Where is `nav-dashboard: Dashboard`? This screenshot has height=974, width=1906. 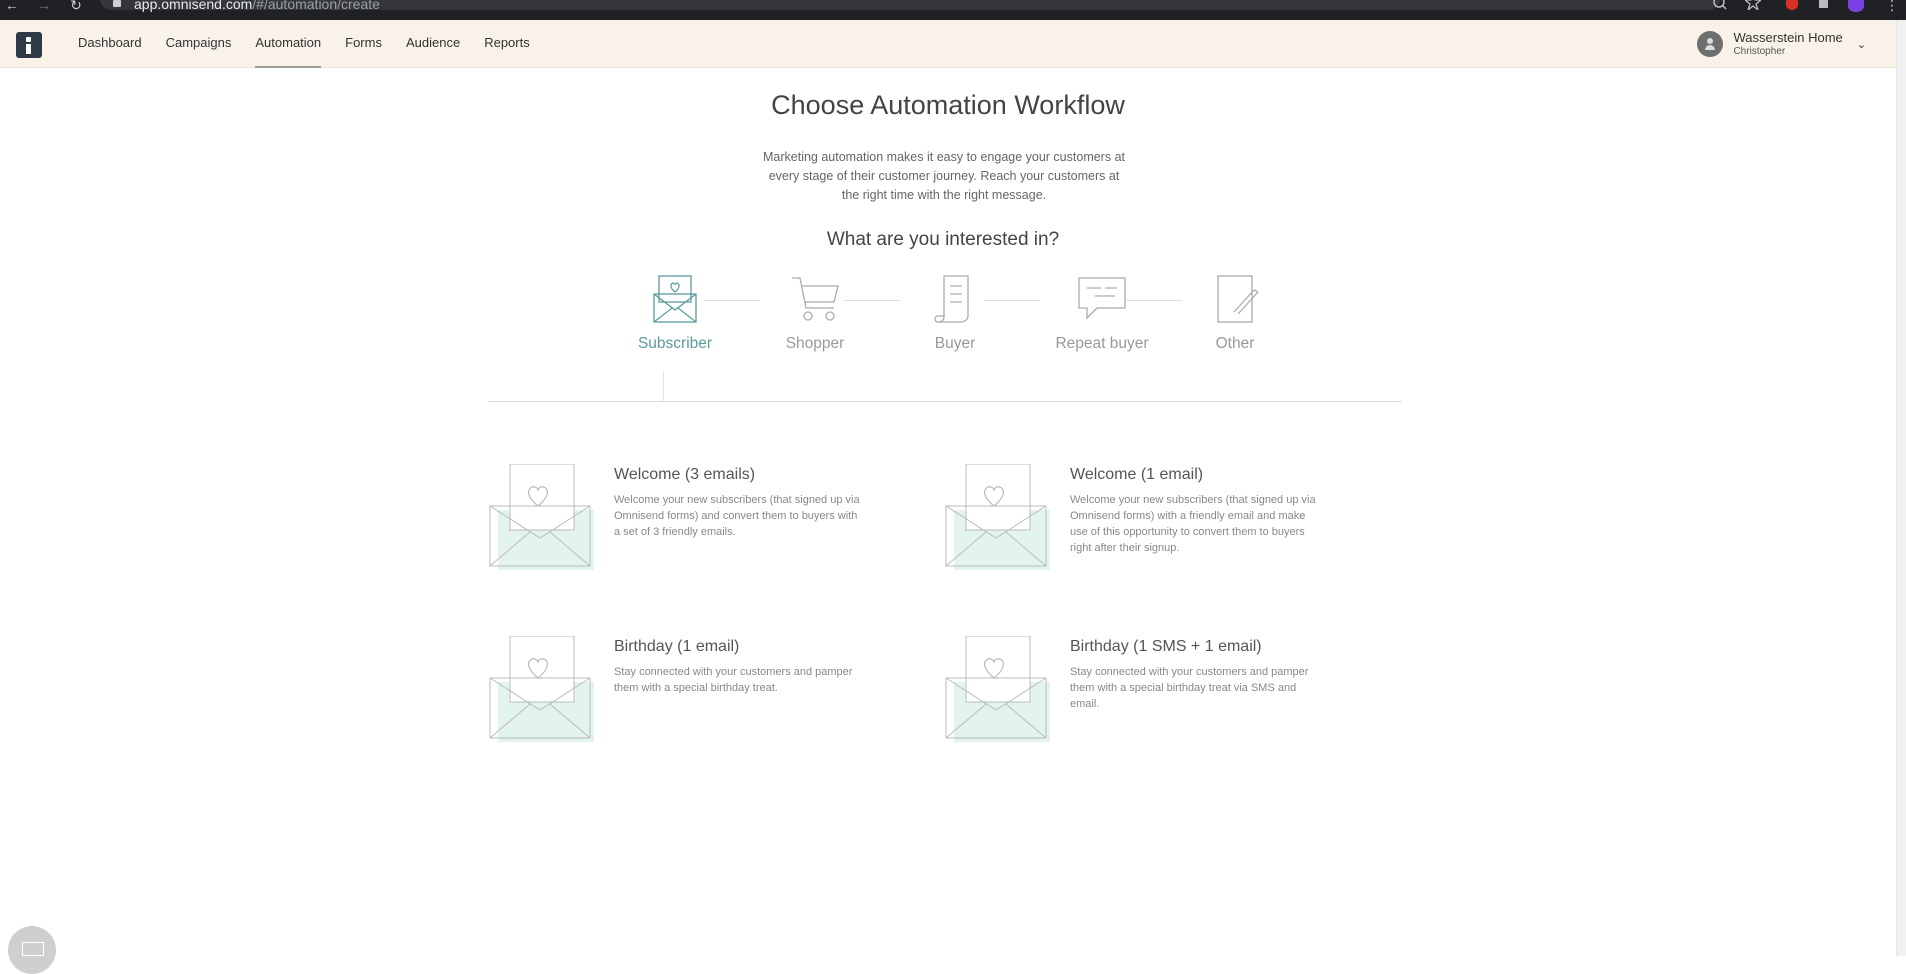 nav-dashboard: Dashboard is located at coordinates (110, 44).